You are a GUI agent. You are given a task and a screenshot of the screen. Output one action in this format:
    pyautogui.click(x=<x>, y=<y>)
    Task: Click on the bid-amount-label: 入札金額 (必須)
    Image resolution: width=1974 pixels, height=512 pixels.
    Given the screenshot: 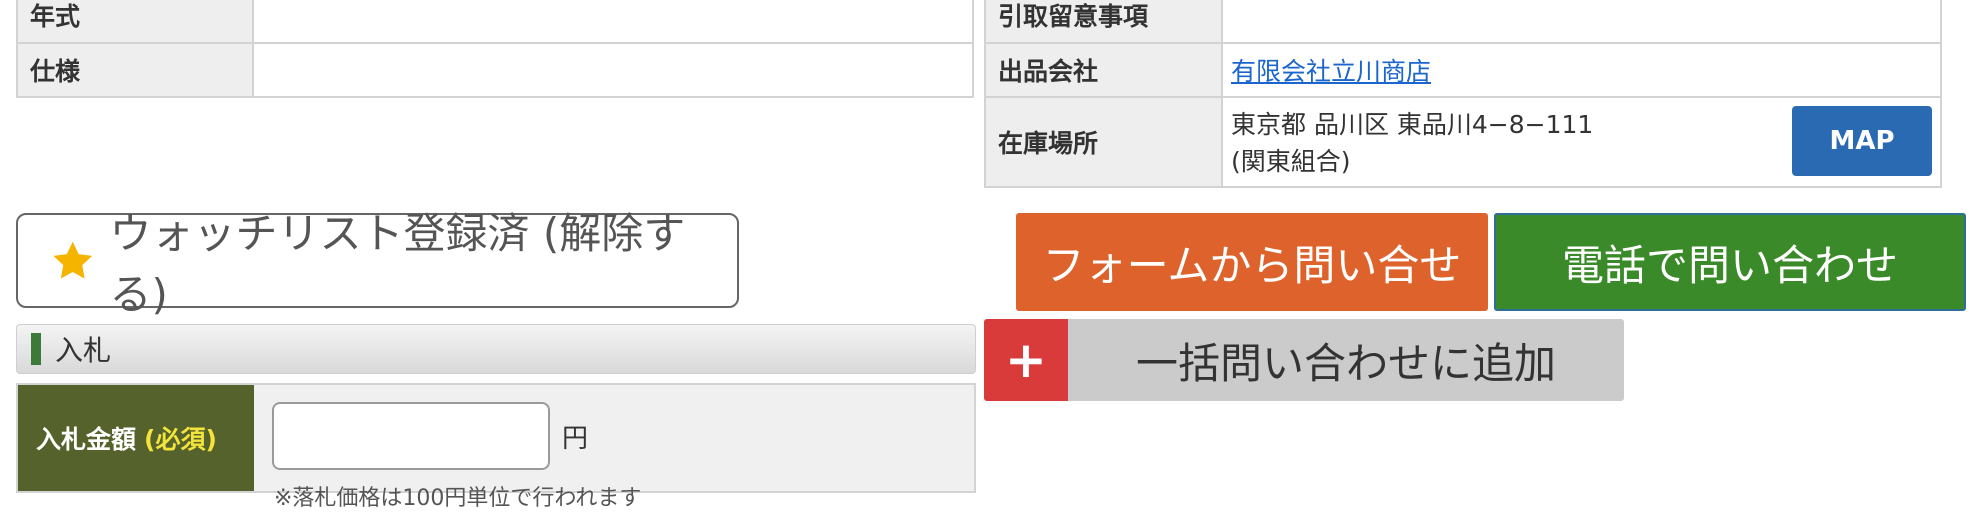 What is the action you would take?
    pyautogui.click(x=136, y=438)
    